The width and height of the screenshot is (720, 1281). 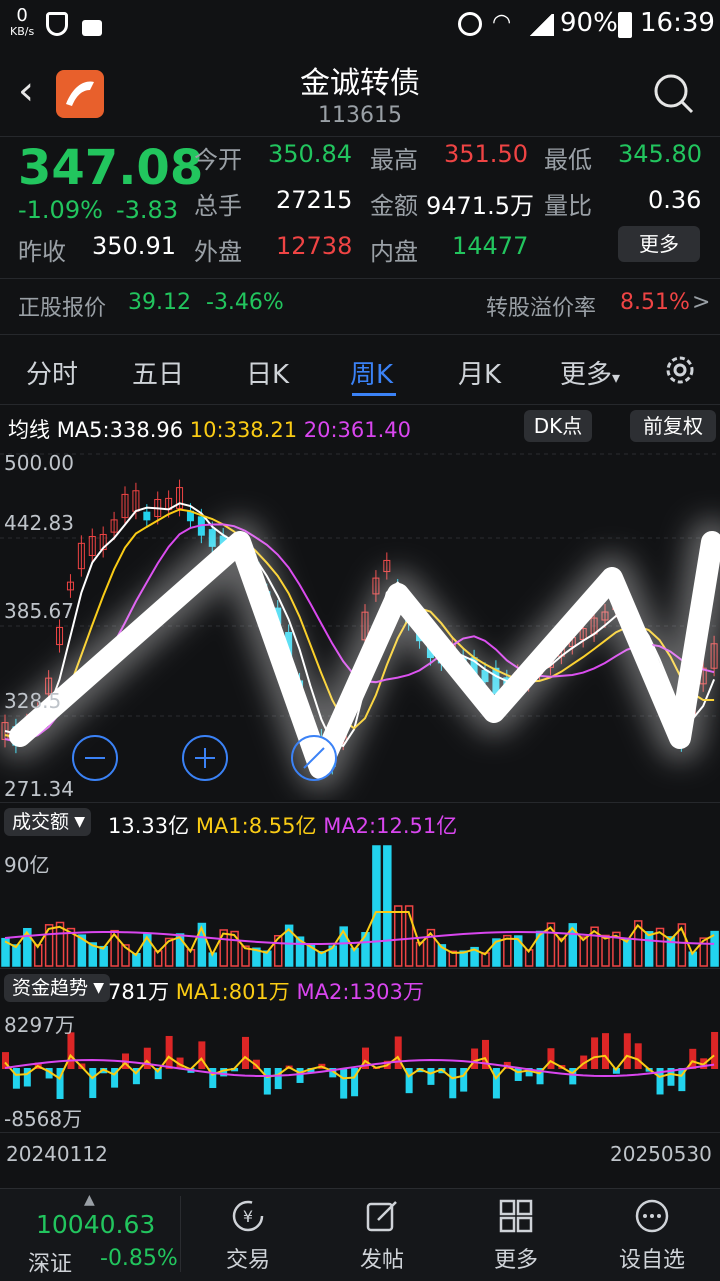 I want to click on premium-value: 8.51%, so click(x=655, y=302).